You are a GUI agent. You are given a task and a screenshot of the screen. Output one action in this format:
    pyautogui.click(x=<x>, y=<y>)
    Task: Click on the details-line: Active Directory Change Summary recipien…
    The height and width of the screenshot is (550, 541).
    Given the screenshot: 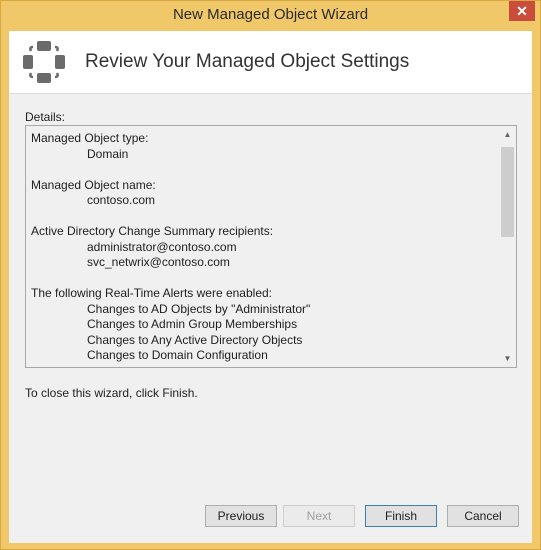 What is the action you would take?
    pyautogui.click(x=152, y=231)
    